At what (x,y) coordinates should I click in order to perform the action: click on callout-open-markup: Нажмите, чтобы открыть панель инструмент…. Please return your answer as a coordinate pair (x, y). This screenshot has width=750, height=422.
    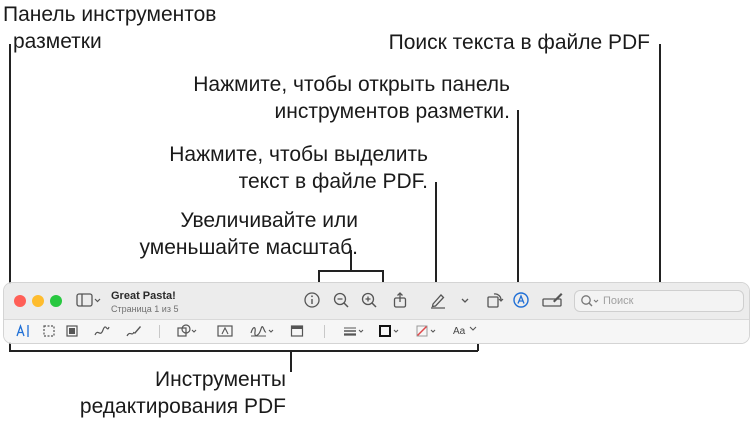
    Looking at the image, I should click on (351, 98).